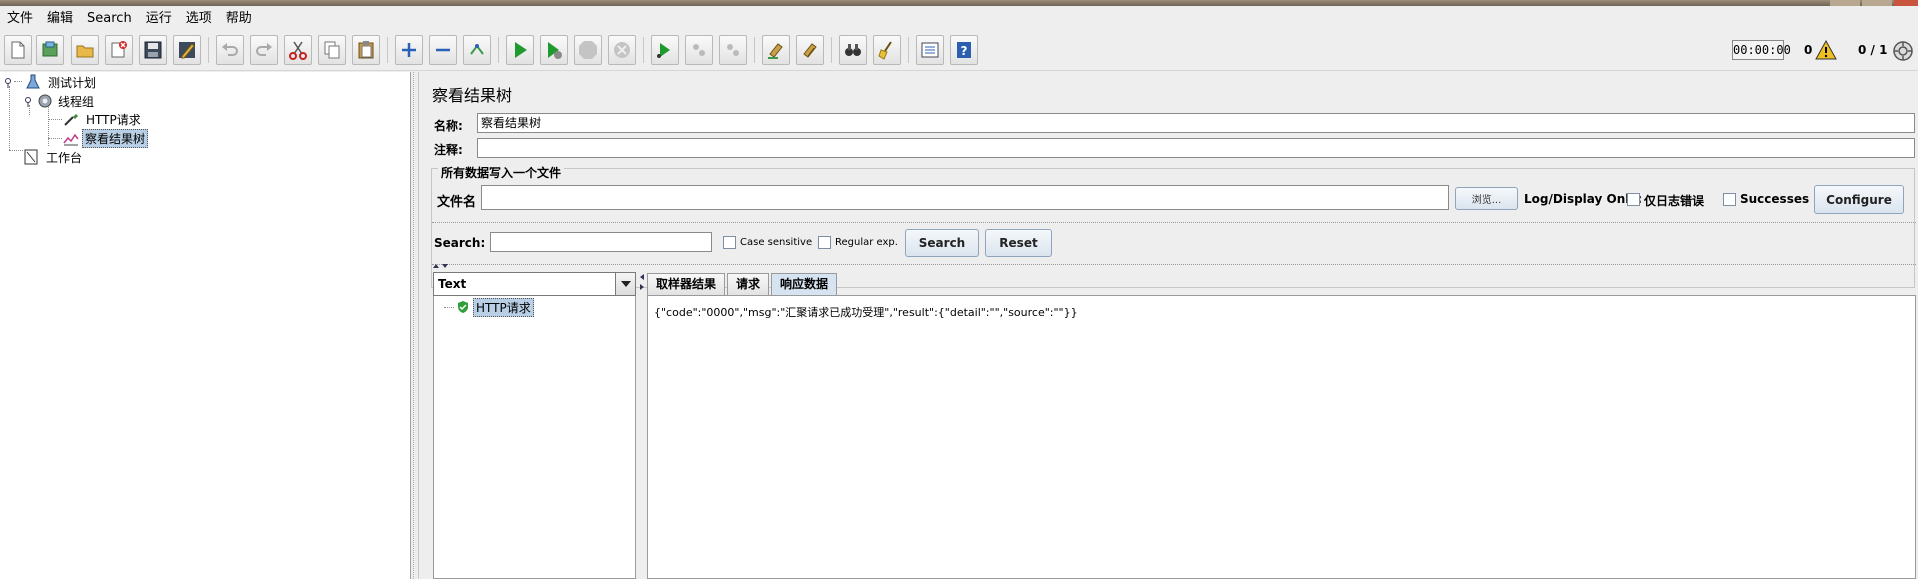 This screenshot has width=1918, height=579. I want to click on copy-button, so click(332, 50).